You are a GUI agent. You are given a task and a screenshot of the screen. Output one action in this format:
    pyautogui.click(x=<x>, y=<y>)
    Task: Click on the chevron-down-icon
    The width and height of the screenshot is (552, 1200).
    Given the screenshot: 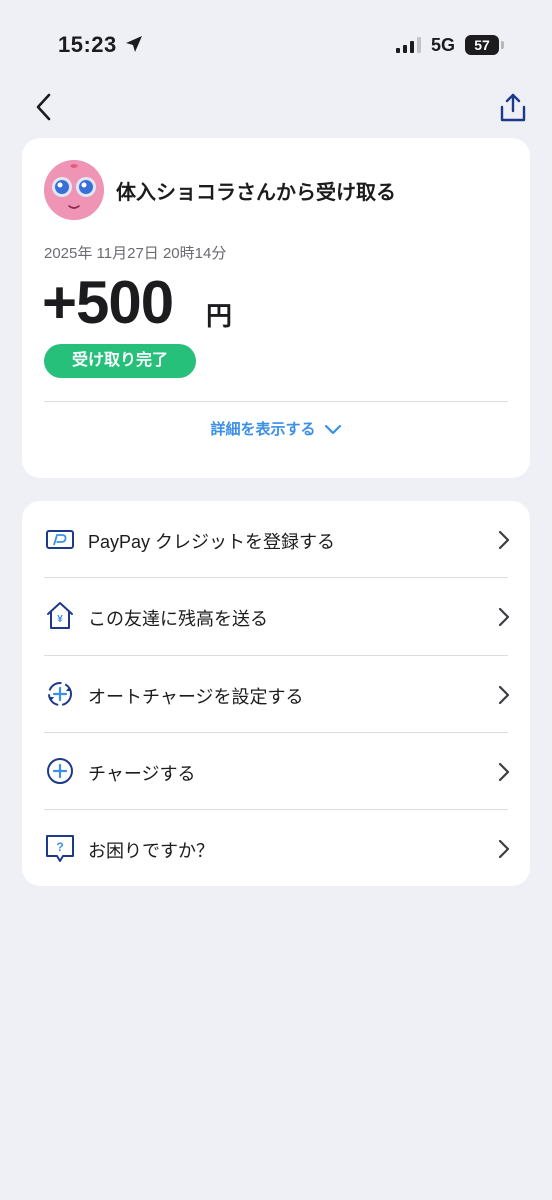 What is the action you would take?
    pyautogui.click(x=332, y=429)
    